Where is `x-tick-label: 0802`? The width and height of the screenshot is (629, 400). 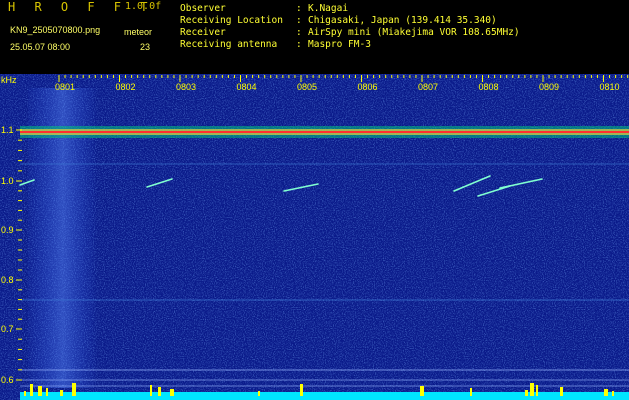 x-tick-label: 0802 is located at coordinates (125, 87).